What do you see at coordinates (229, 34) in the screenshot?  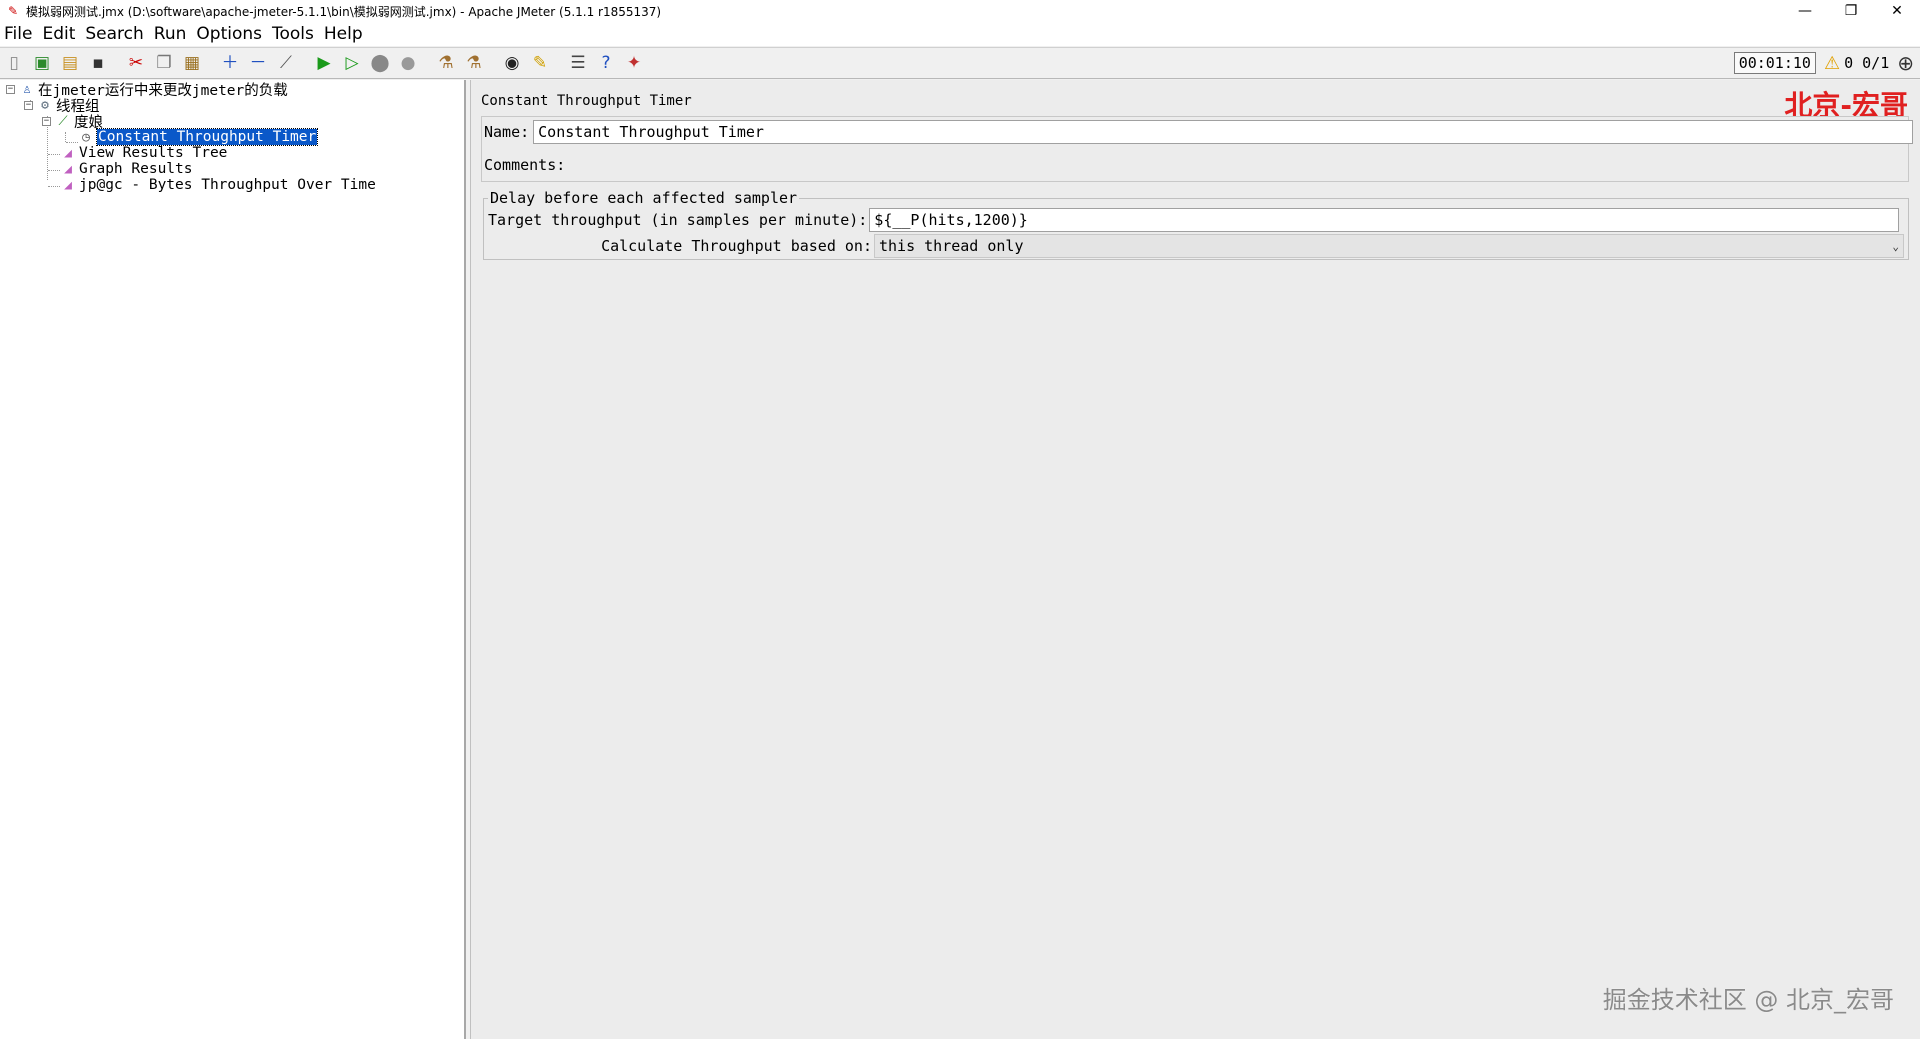 I see `menu-options: Options` at bounding box center [229, 34].